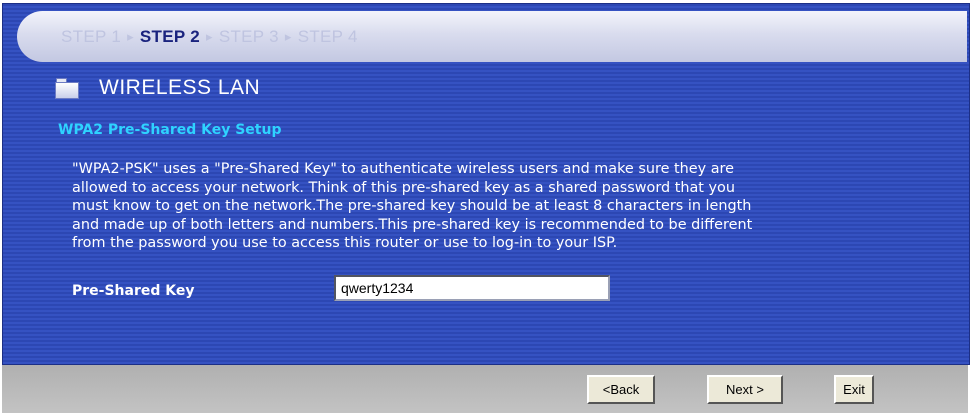 Image resolution: width=972 pixels, height=415 pixels. What do you see at coordinates (621, 389) in the screenshot?
I see `back-button: <Back` at bounding box center [621, 389].